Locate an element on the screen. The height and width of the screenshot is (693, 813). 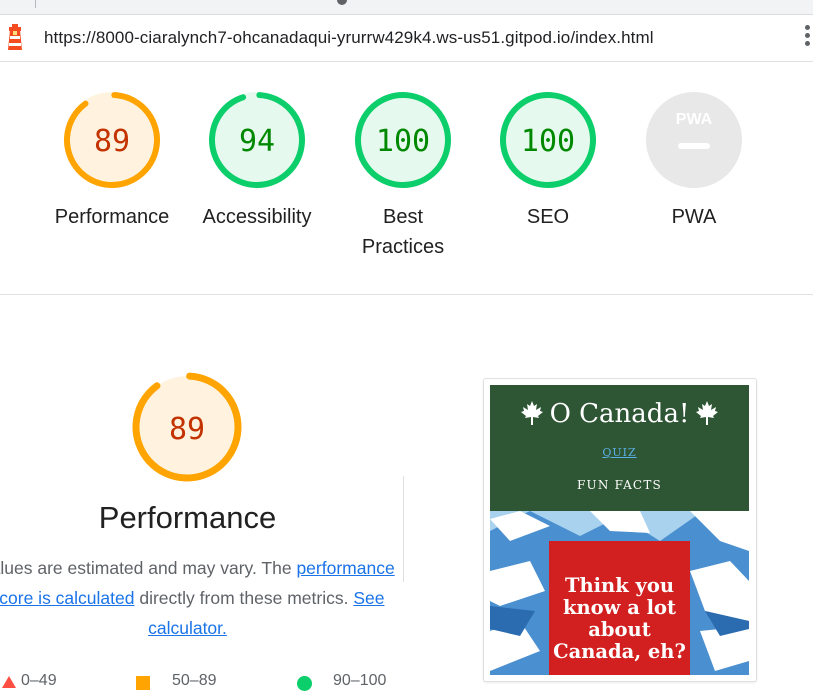
performance-gauge-large: 89 is located at coordinates (187, 429).